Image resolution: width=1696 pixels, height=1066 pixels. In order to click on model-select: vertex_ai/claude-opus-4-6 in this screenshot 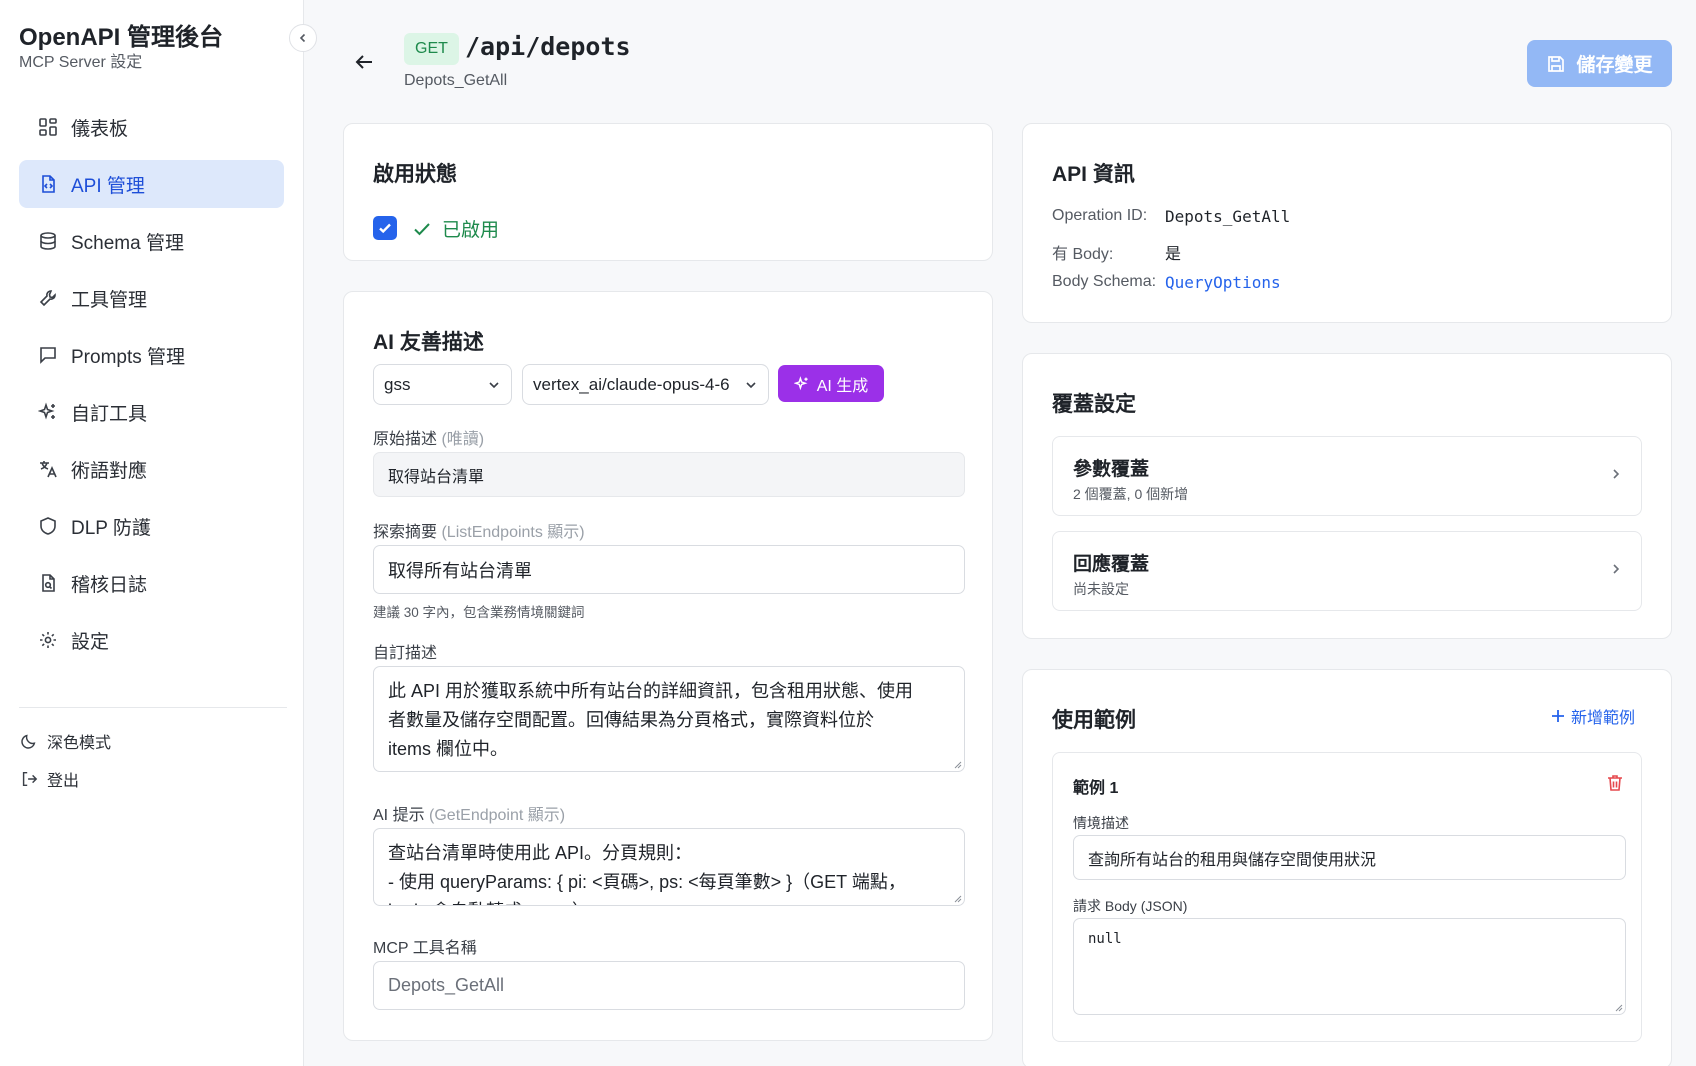, I will do `click(645, 384)`.